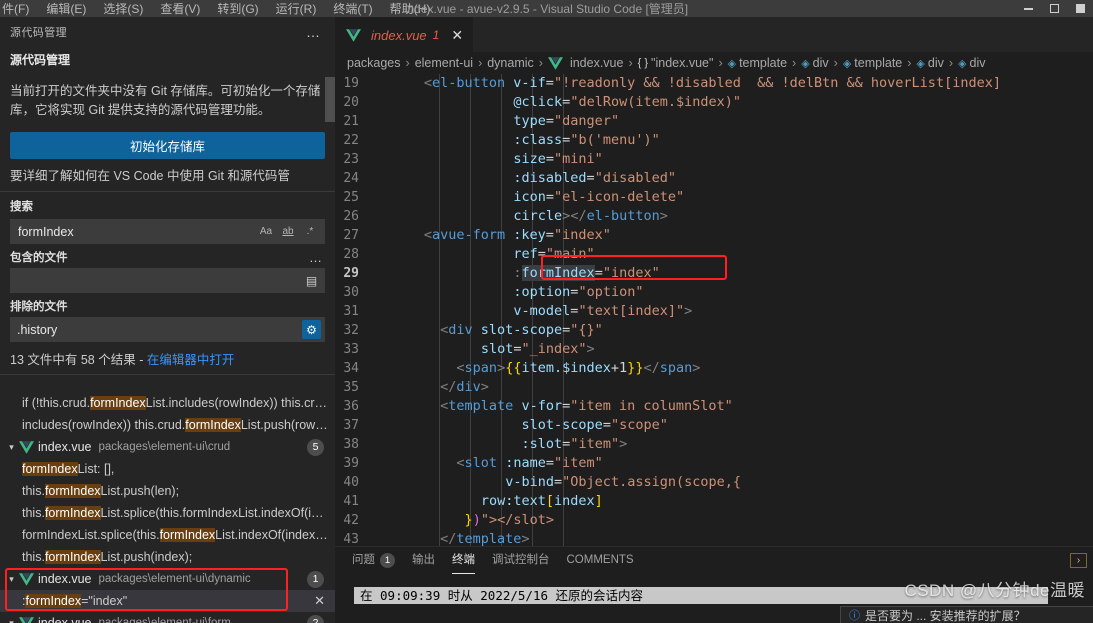 Image resolution: width=1093 pixels, height=623 pixels. What do you see at coordinates (714, 178) in the screenshot?
I see `code-line: 24 :disabled="disabled"` at bounding box center [714, 178].